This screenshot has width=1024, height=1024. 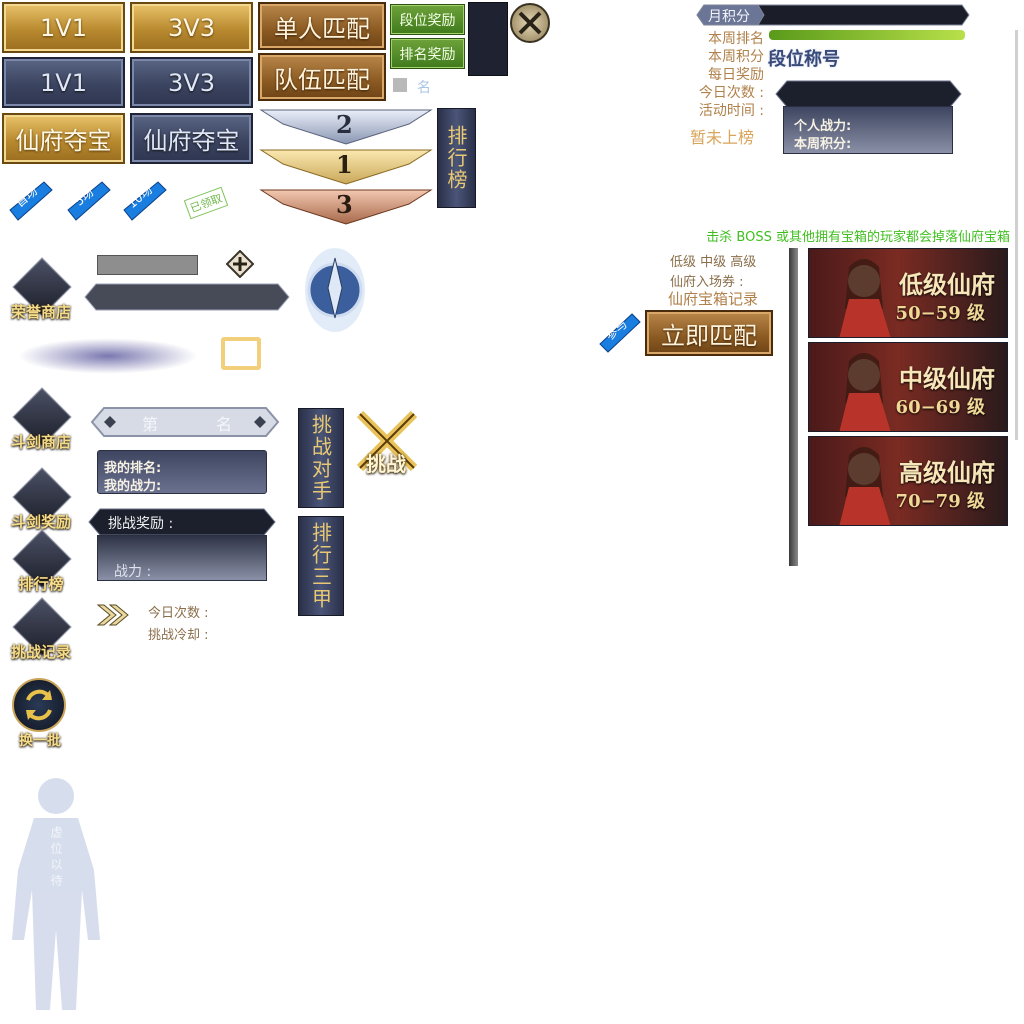 I want to click on ranking-reward-button: 排名奖励, so click(x=427, y=53).